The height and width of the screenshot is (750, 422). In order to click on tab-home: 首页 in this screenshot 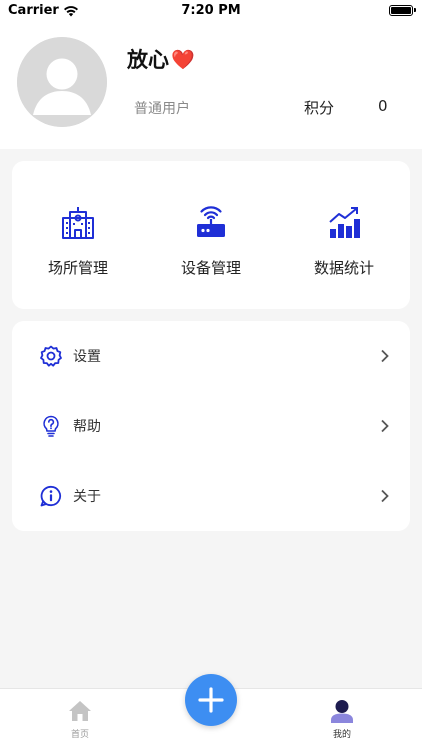, I will do `click(80, 719)`.